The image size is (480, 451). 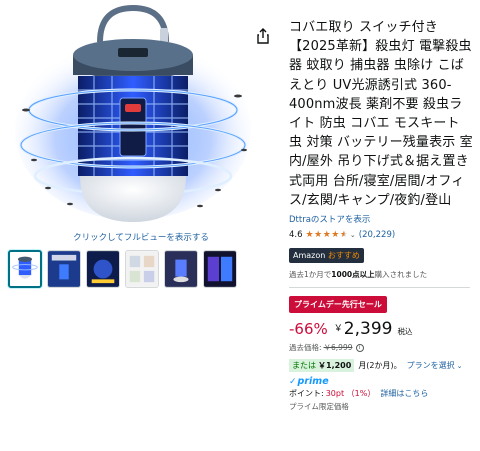 I want to click on installment-highlight: または ￥1,200, so click(x=322, y=366).